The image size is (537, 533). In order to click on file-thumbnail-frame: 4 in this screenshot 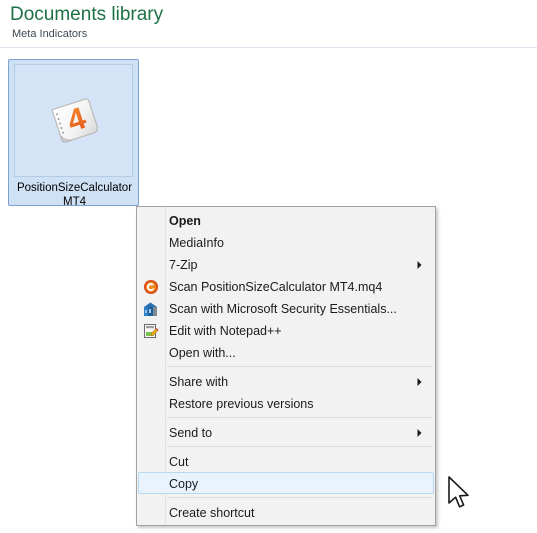, I will do `click(73, 120)`.